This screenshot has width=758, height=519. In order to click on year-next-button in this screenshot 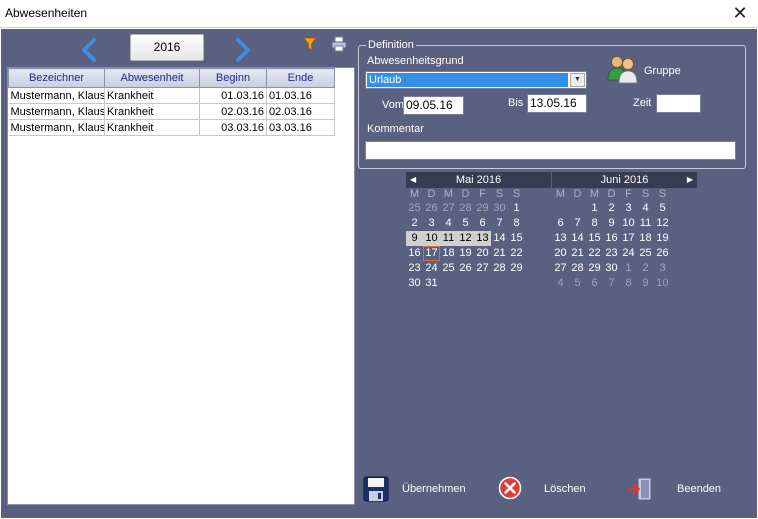, I will do `click(243, 50)`.